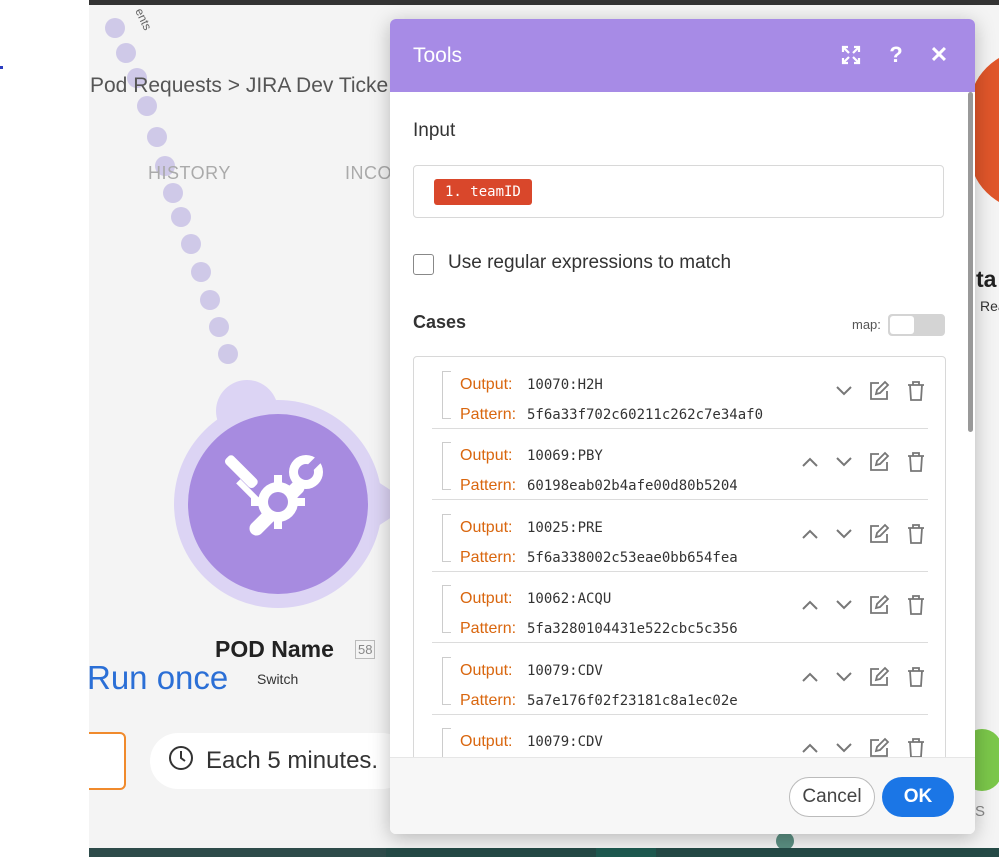 The image size is (999, 857). What do you see at coordinates (675, 599) in the screenshot?
I see `case-output-value: 10062:ACQU` at bounding box center [675, 599].